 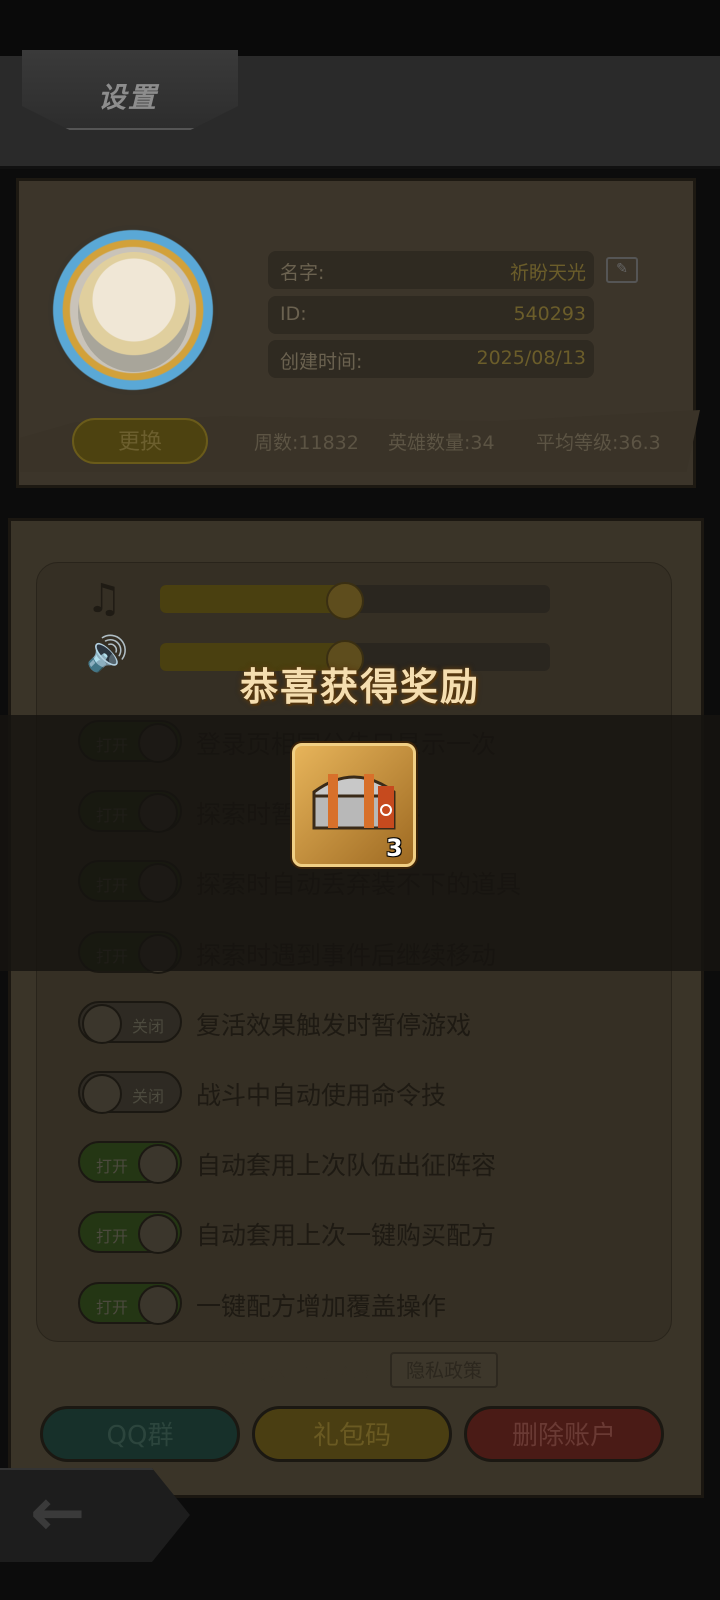 What do you see at coordinates (354, 802) in the screenshot?
I see `treasure-chest-icon` at bounding box center [354, 802].